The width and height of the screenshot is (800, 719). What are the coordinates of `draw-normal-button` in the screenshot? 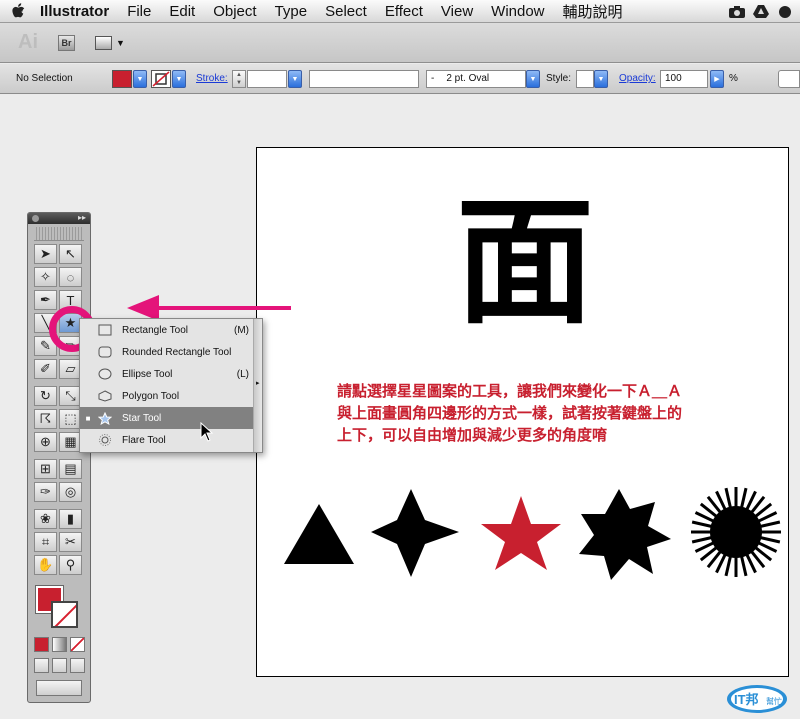 It's located at (41, 665).